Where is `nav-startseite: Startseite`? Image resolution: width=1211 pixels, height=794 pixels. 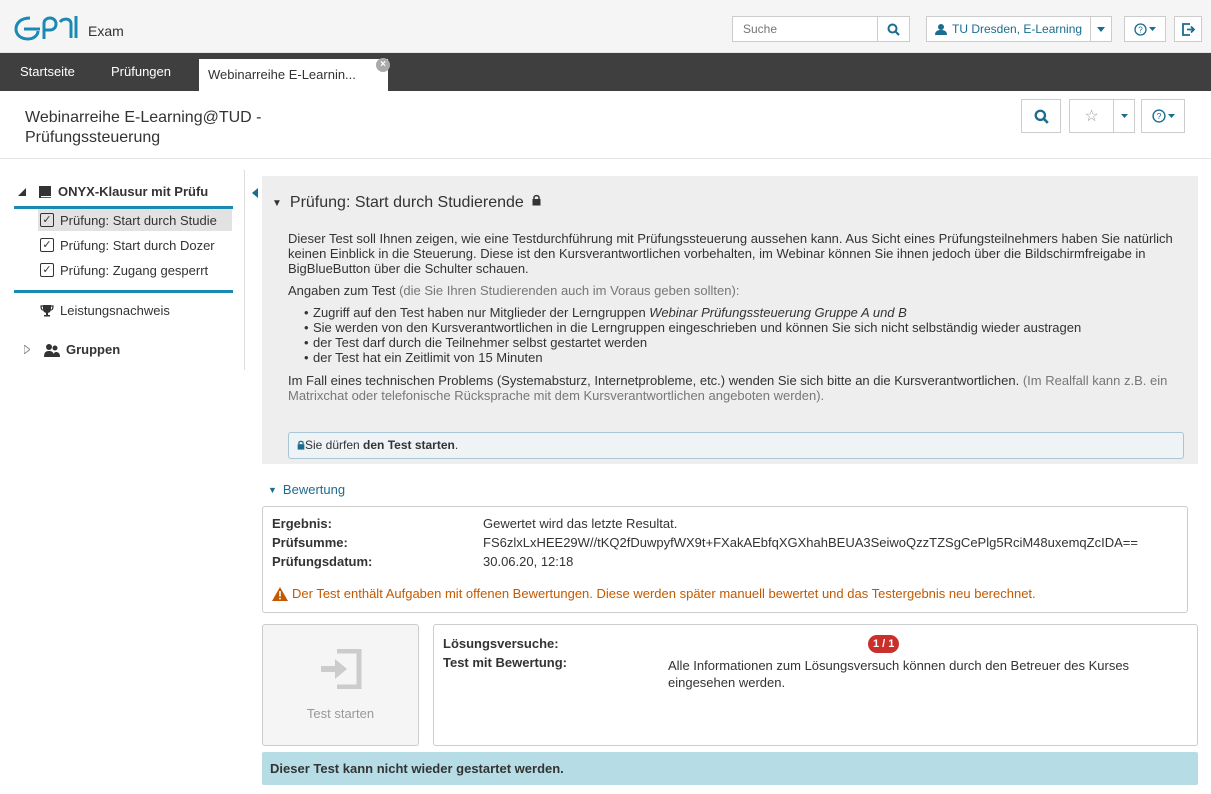
nav-startseite: Startseite is located at coordinates (47, 72).